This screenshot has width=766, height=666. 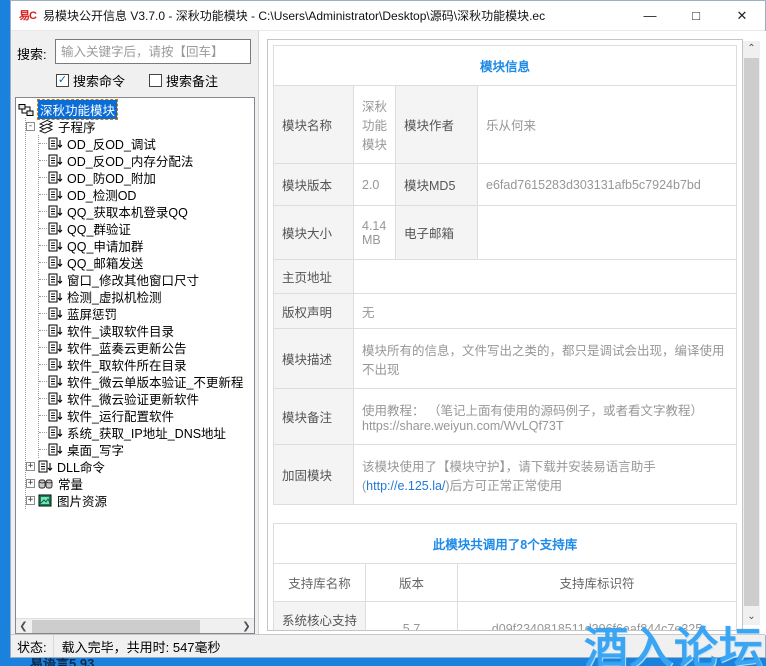 I want to click on module-info-title: 模块信息, so click(x=505, y=65).